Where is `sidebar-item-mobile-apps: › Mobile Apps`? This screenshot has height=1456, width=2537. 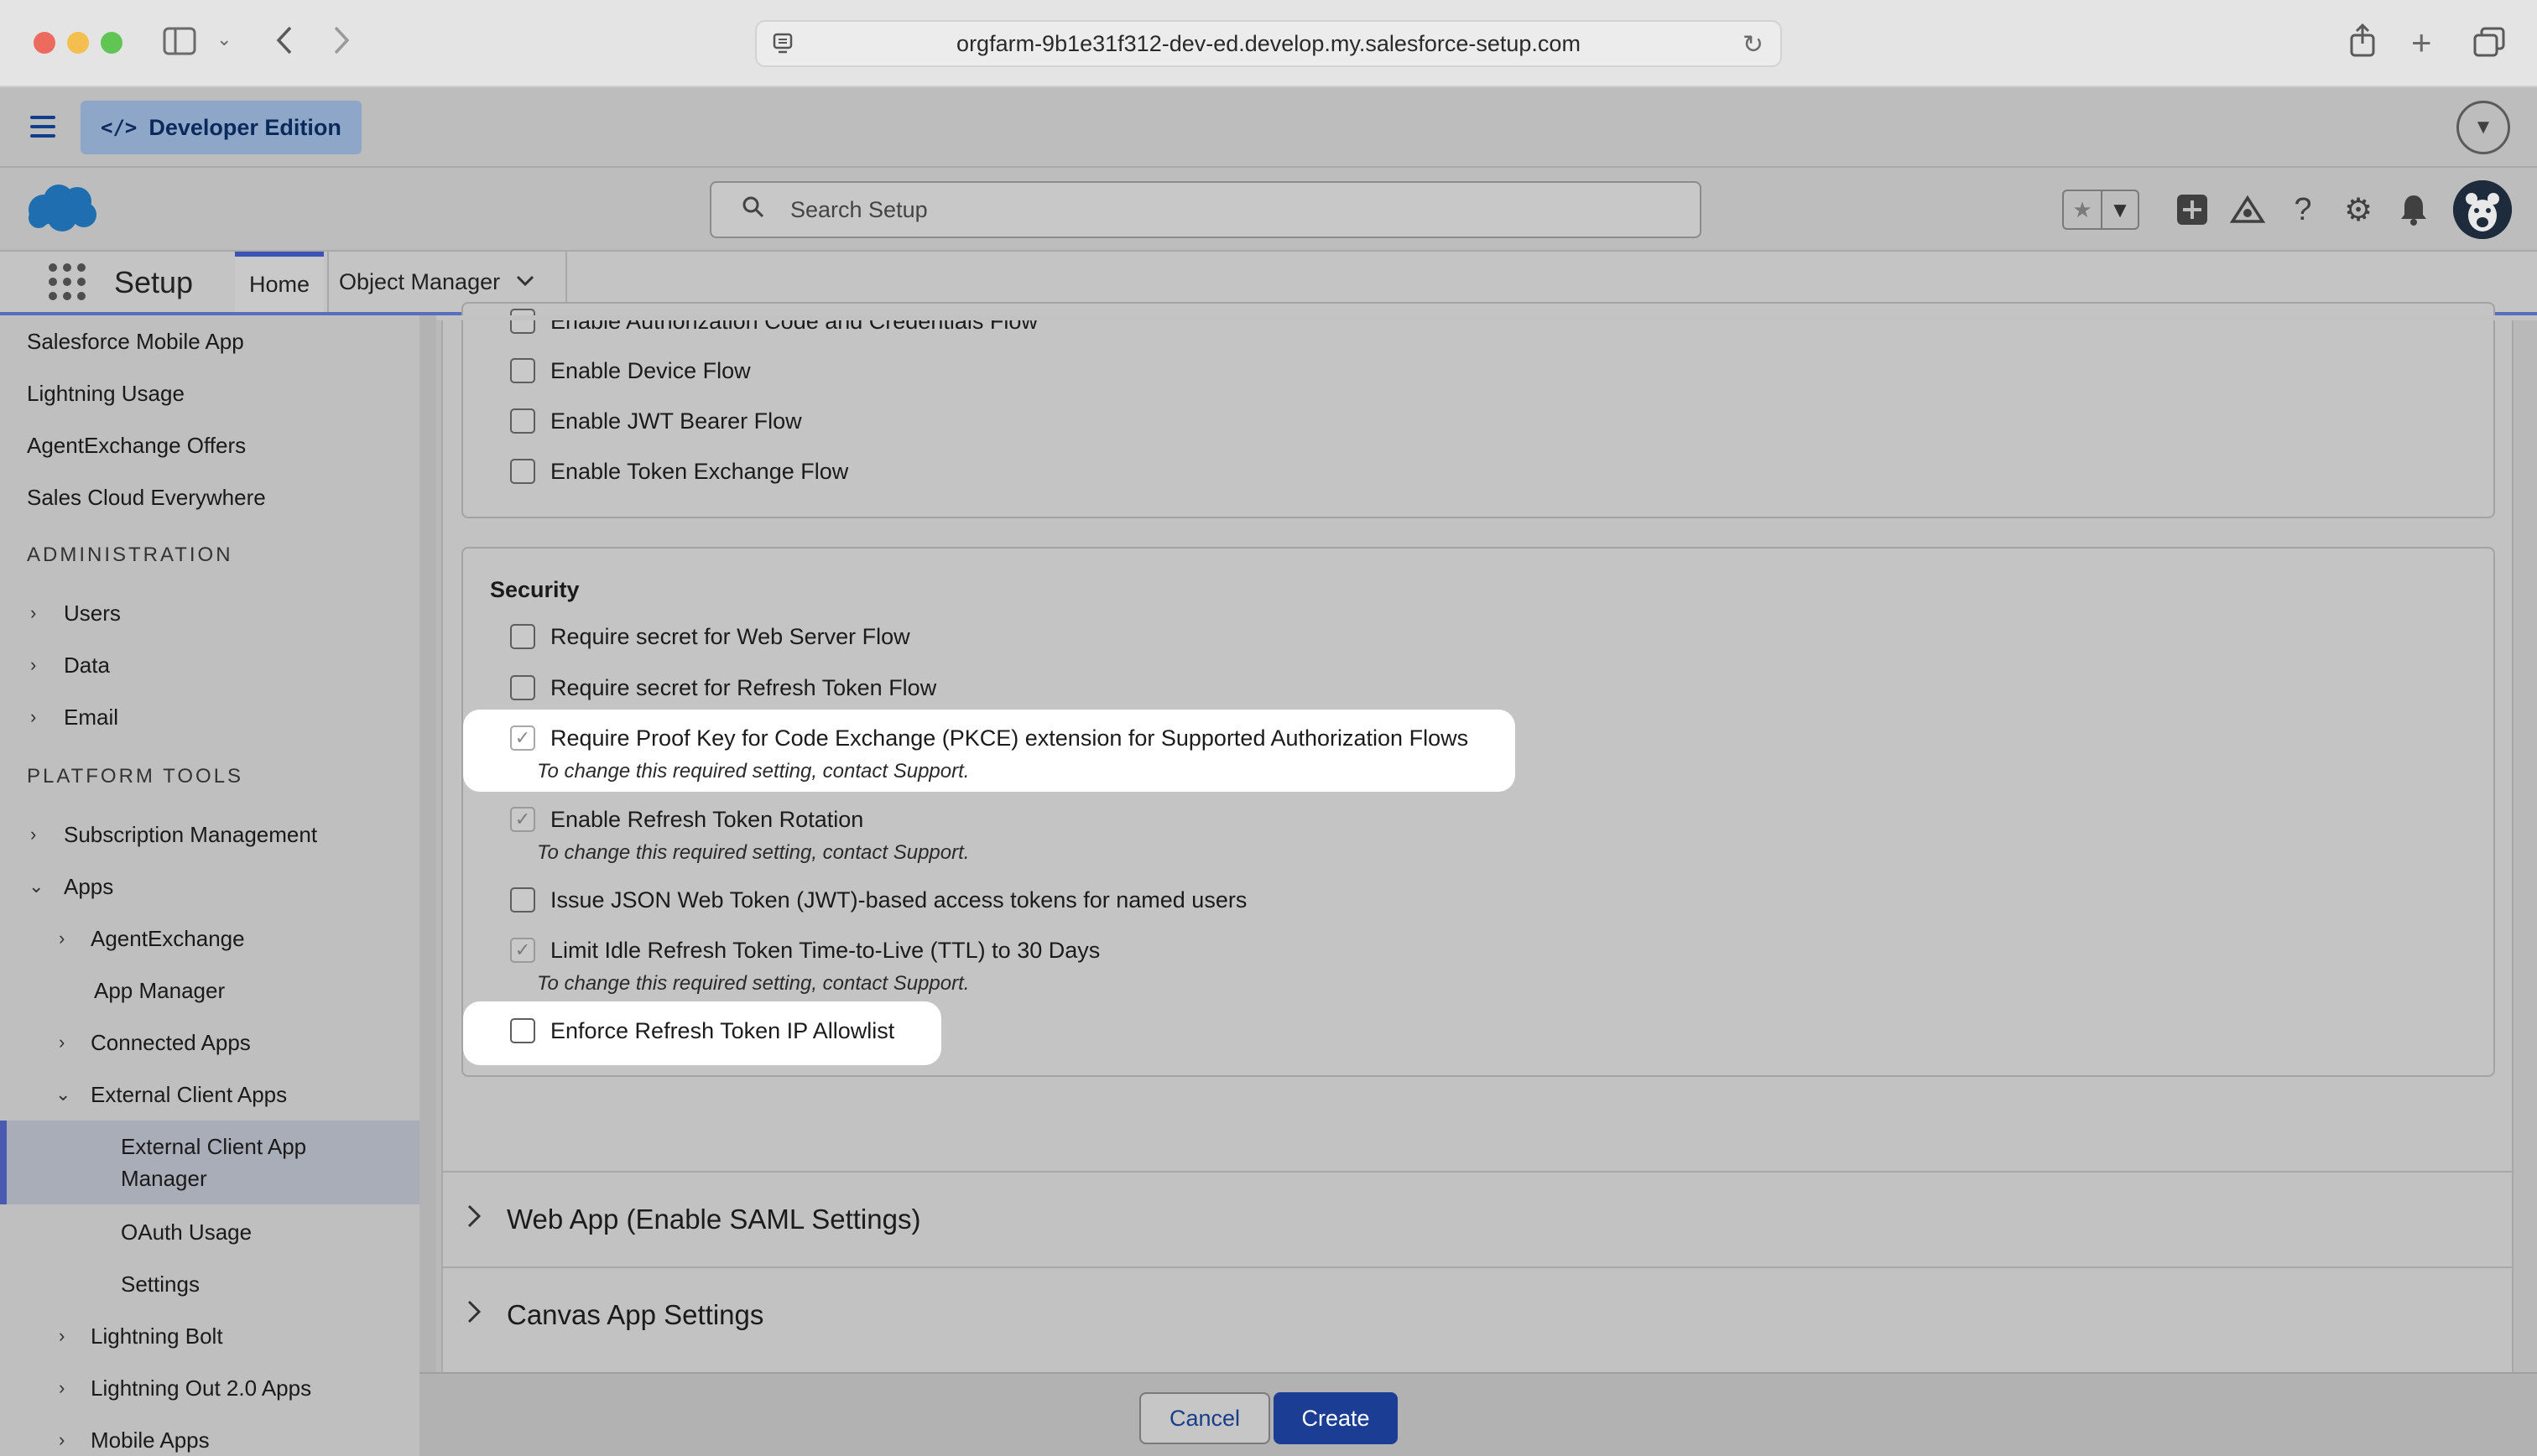 sidebar-item-mobile-apps: › Mobile Apps is located at coordinates (209, 1435).